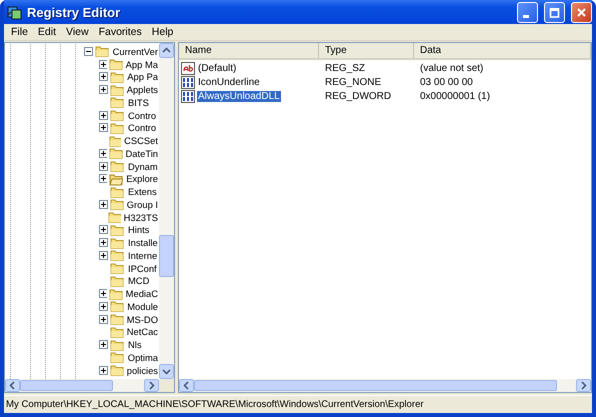 Image resolution: width=596 pixels, height=417 pixels. Describe the element at coordinates (141, 153) in the screenshot. I see `tree-item: DateTin` at that location.